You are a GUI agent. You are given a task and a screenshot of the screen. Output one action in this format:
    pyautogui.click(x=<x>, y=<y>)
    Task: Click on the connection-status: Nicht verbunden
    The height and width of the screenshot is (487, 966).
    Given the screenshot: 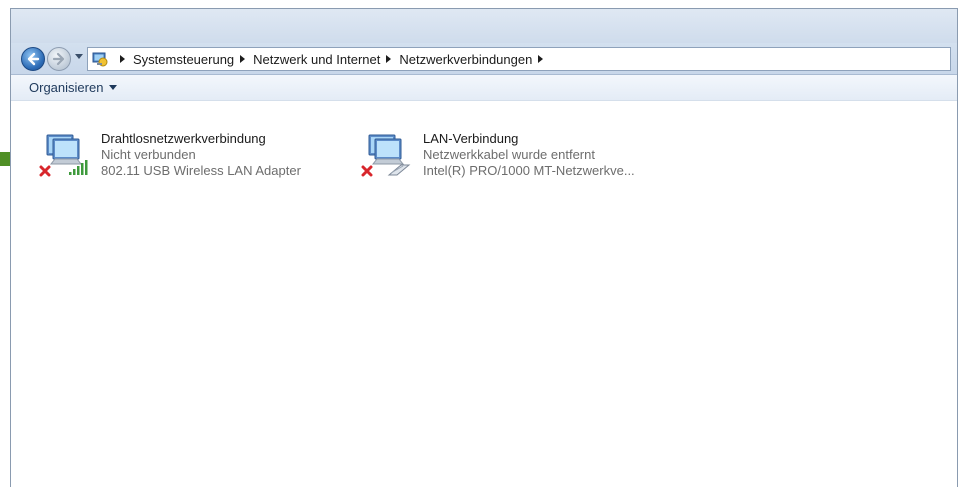 What is the action you would take?
    pyautogui.click(x=148, y=154)
    